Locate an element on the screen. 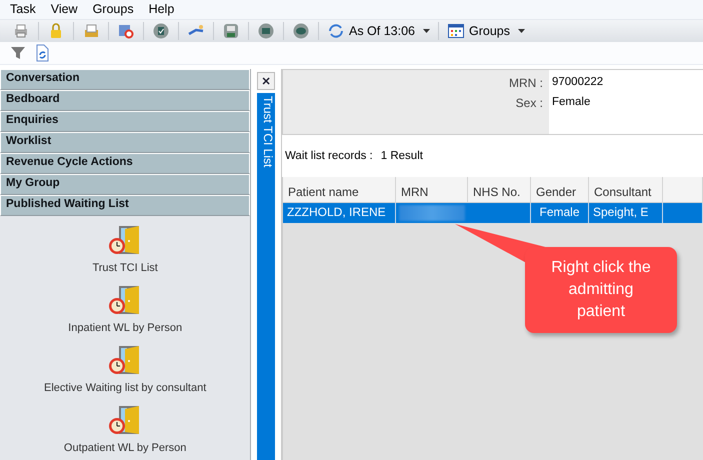  refresh-icon is located at coordinates (336, 31).